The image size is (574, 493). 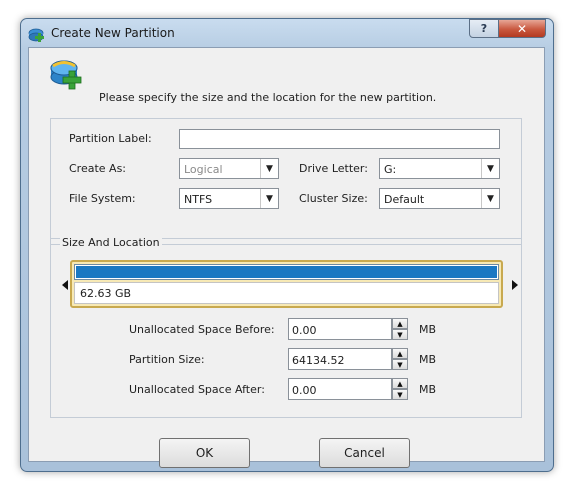 I want to click on size-location-legend: Size And Location, so click(x=111, y=242).